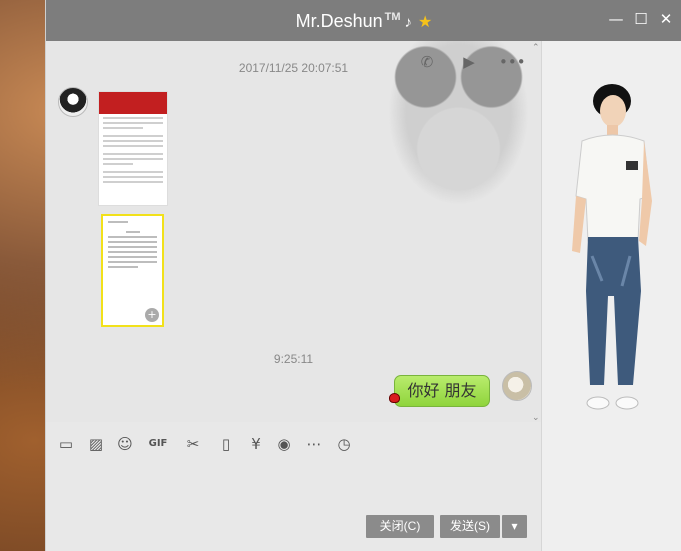 This screenshot has width=681, height=551. What do you see at coordinates (400, 526) in the screenshot?
I see `close-button: 关闭(C)` at bounding box center [400, 526].